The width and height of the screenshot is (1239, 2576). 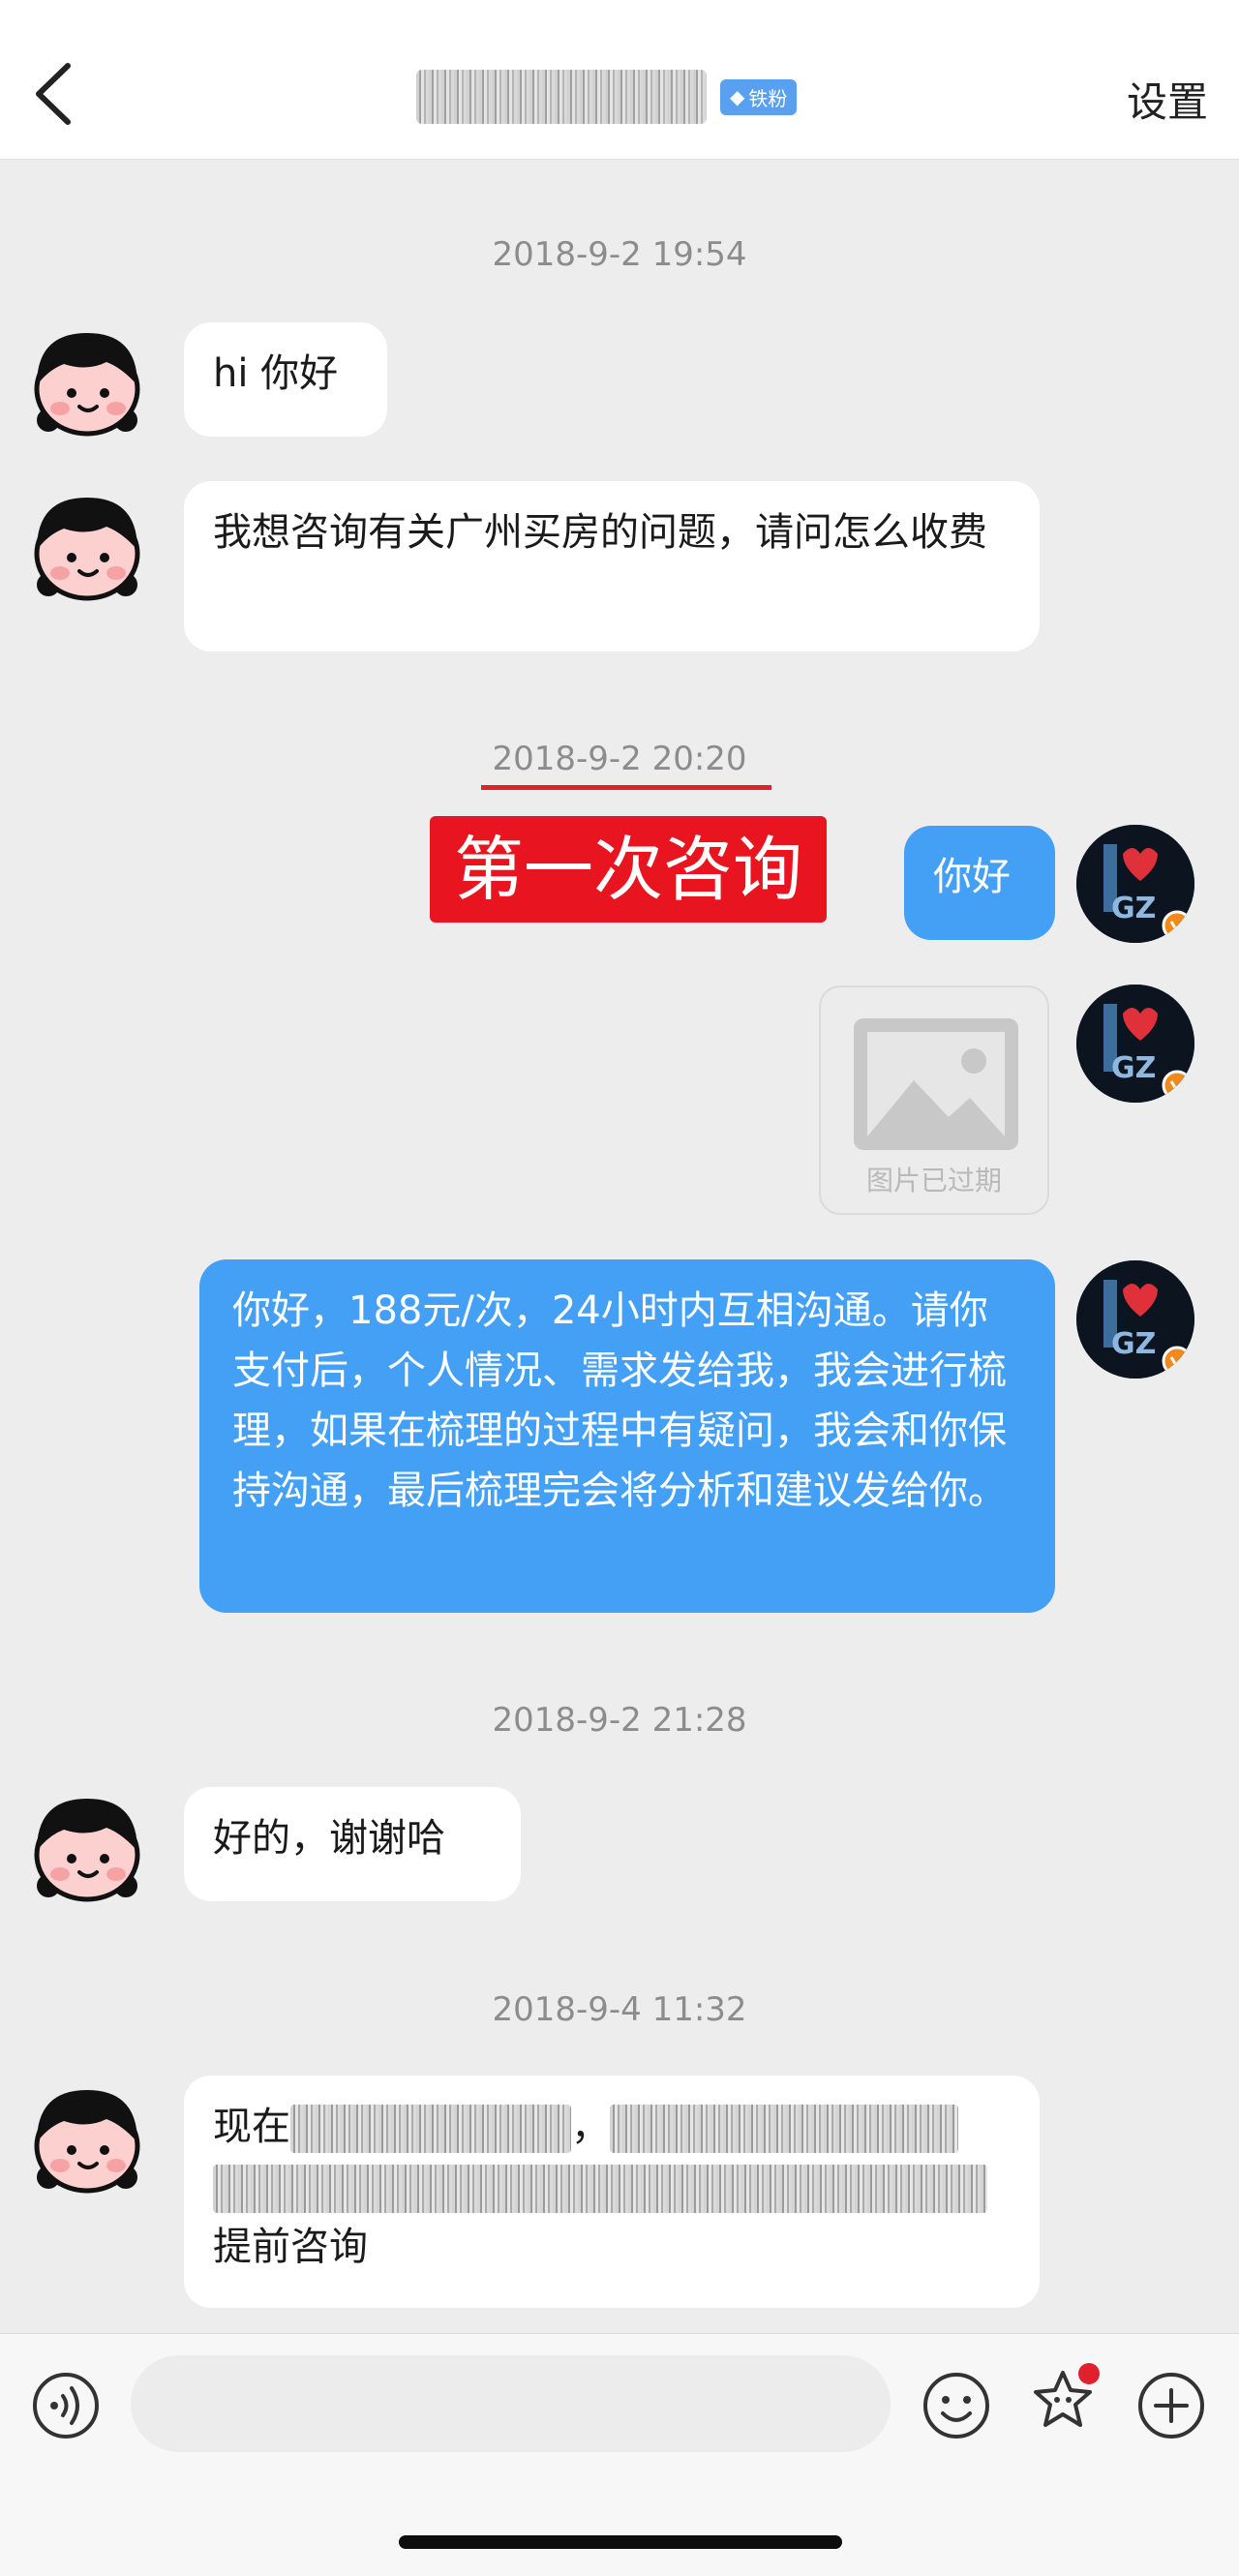 I want to click on message-bubble-other: 现在 ， 提前咨询, so click(x=612, y=2192).